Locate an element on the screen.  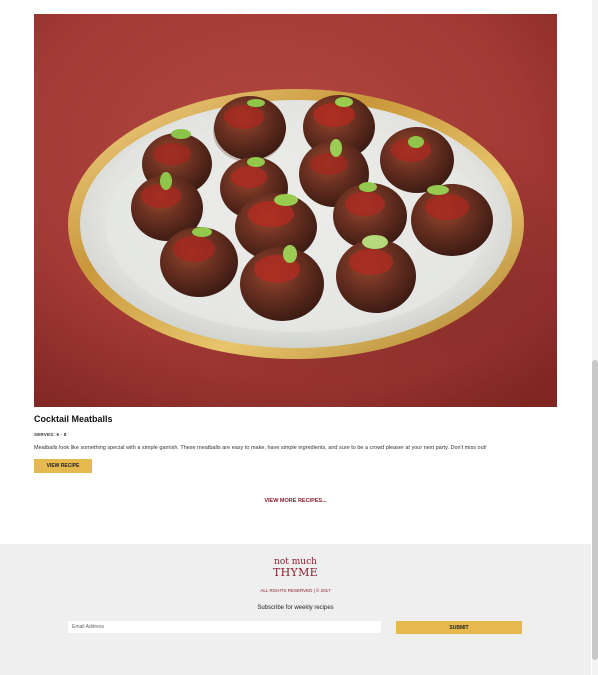
subscribe-label: Subscribe for weekly recipes is located at coordinates (295, 608).